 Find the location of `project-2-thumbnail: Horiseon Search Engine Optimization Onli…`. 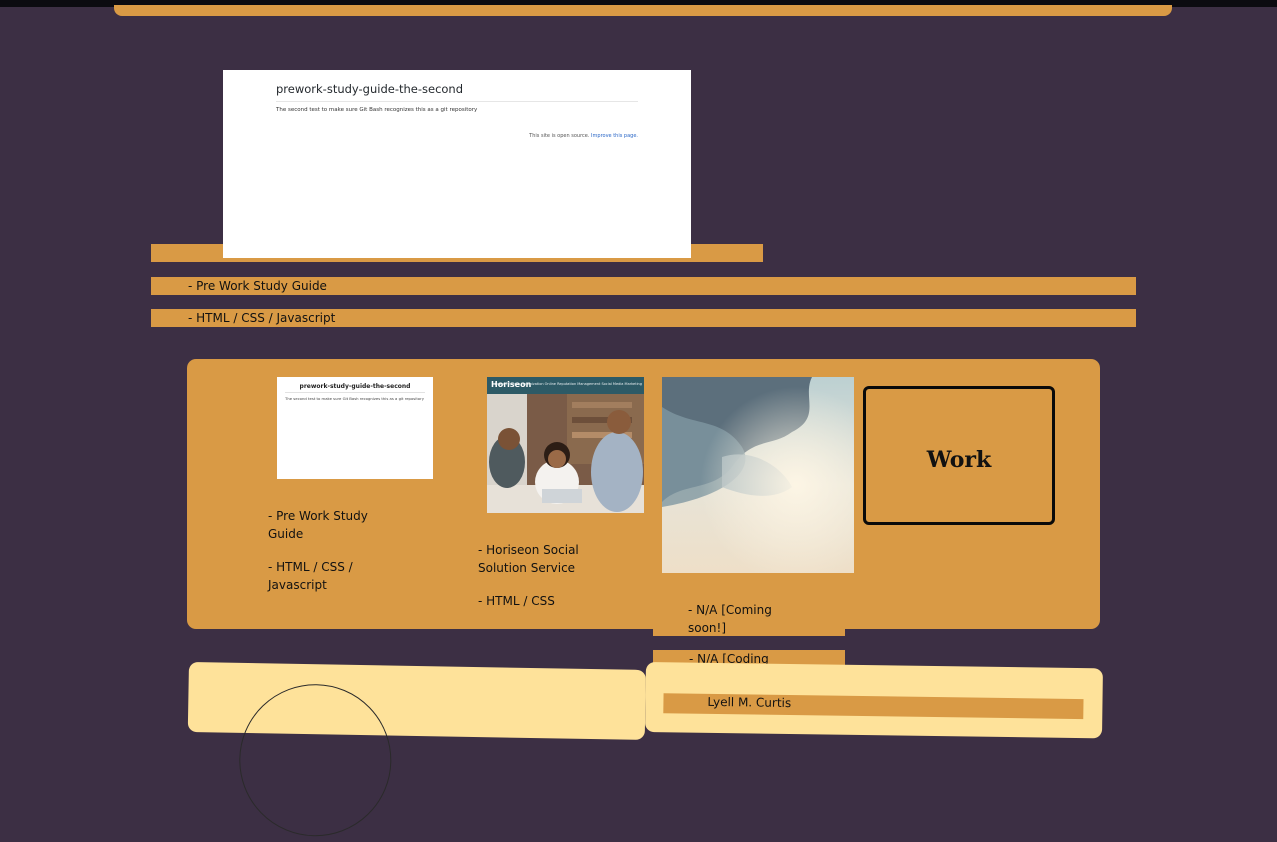

project-2-thumbnail: Horiseon Search Engine Optimization Onli… is located at coordinates (565, 445).